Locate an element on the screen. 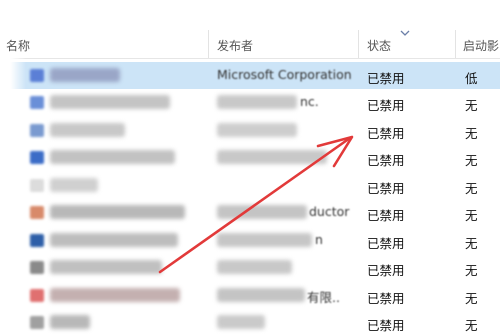 This screenshot has height=336, width=500. list-item: ductor 已禁用 无 is located at coordinates (250, 212).